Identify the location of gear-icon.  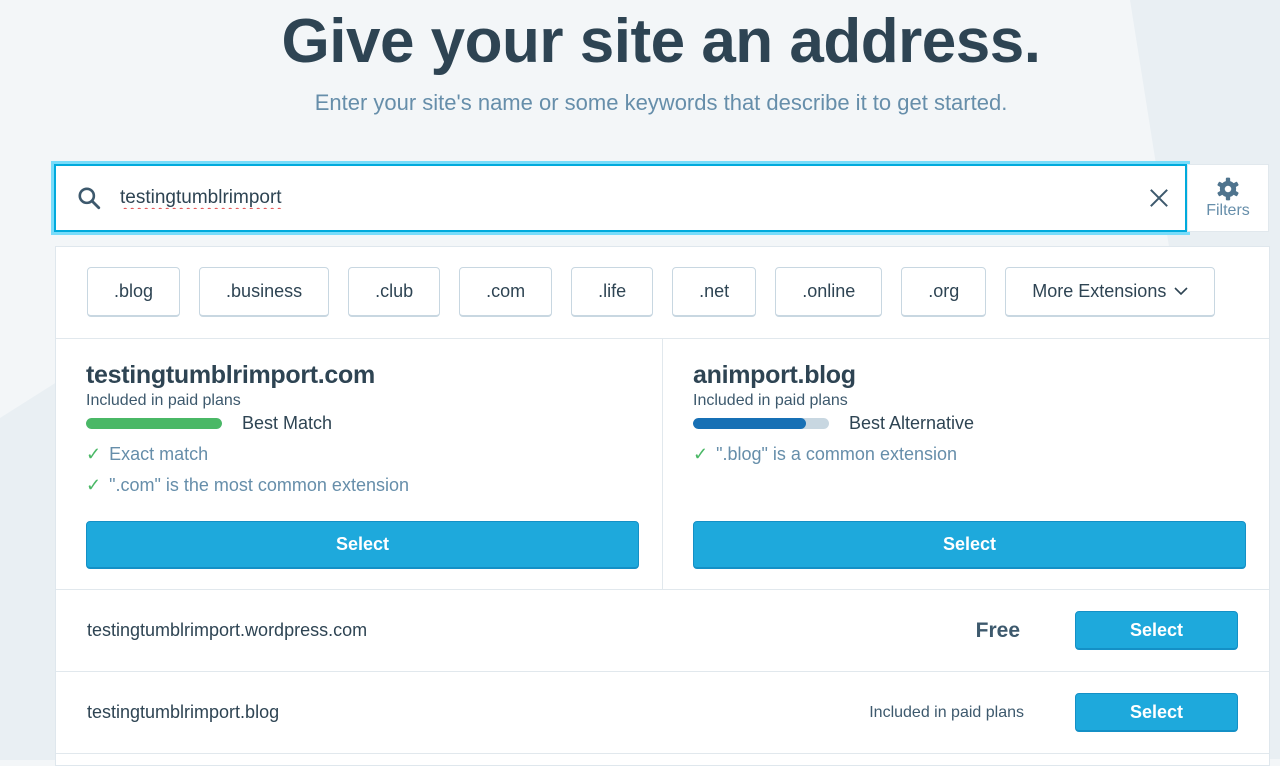
(1228, 189).